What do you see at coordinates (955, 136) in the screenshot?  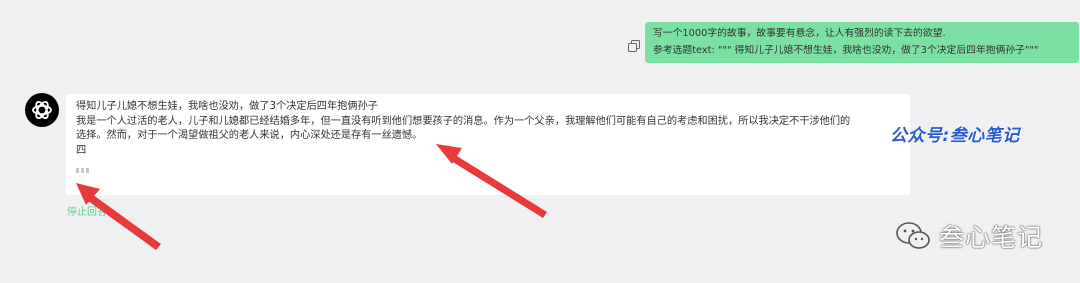 I see `watermark-top: 公众号:叁心笔记` at bounding box center [955, 136].